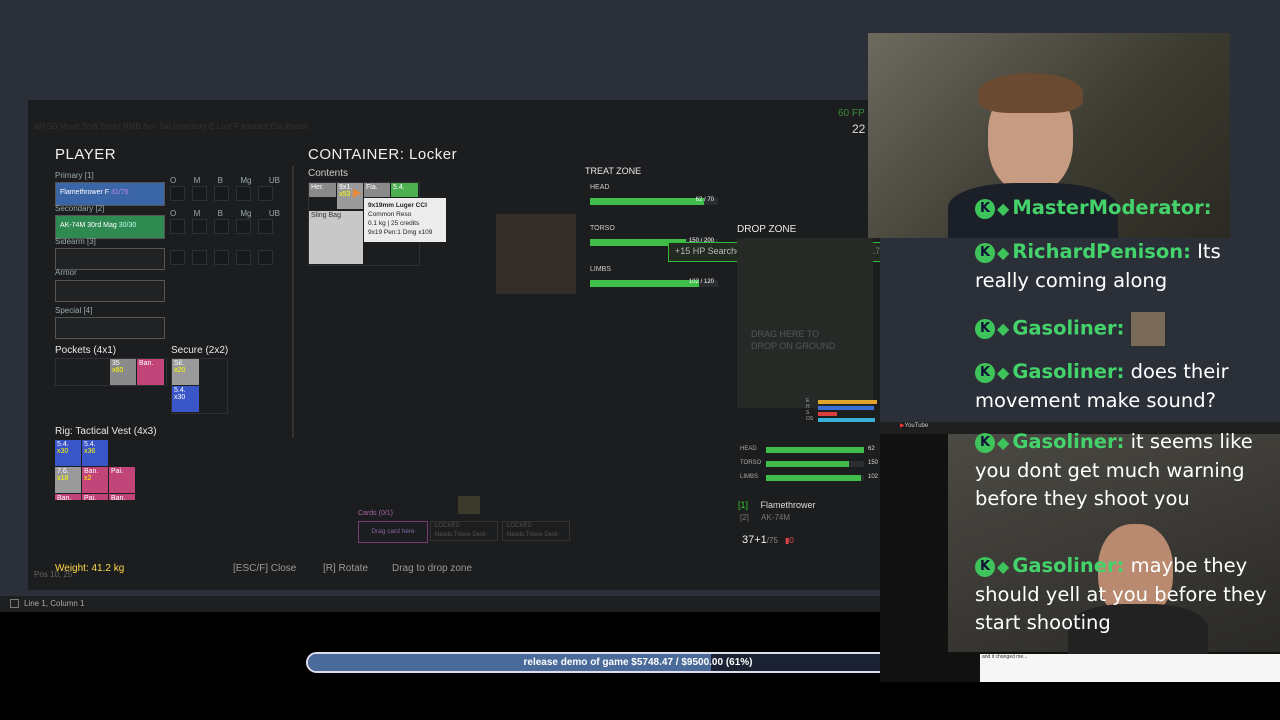 Image resolution: width=1280 pixels, height=720 pixels. What do you see at coordinates (74, 175) in the screenshot?
I see `slot-label-primary: Primary [1]` at bounding box center [74, 175].